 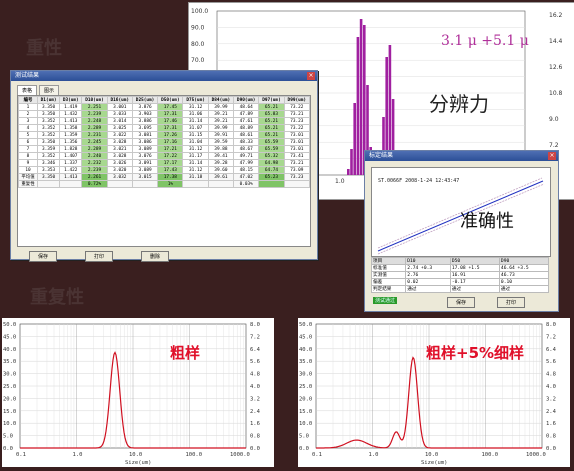 I want to click on table-cell: 1.828, so click(x=71, y=149).